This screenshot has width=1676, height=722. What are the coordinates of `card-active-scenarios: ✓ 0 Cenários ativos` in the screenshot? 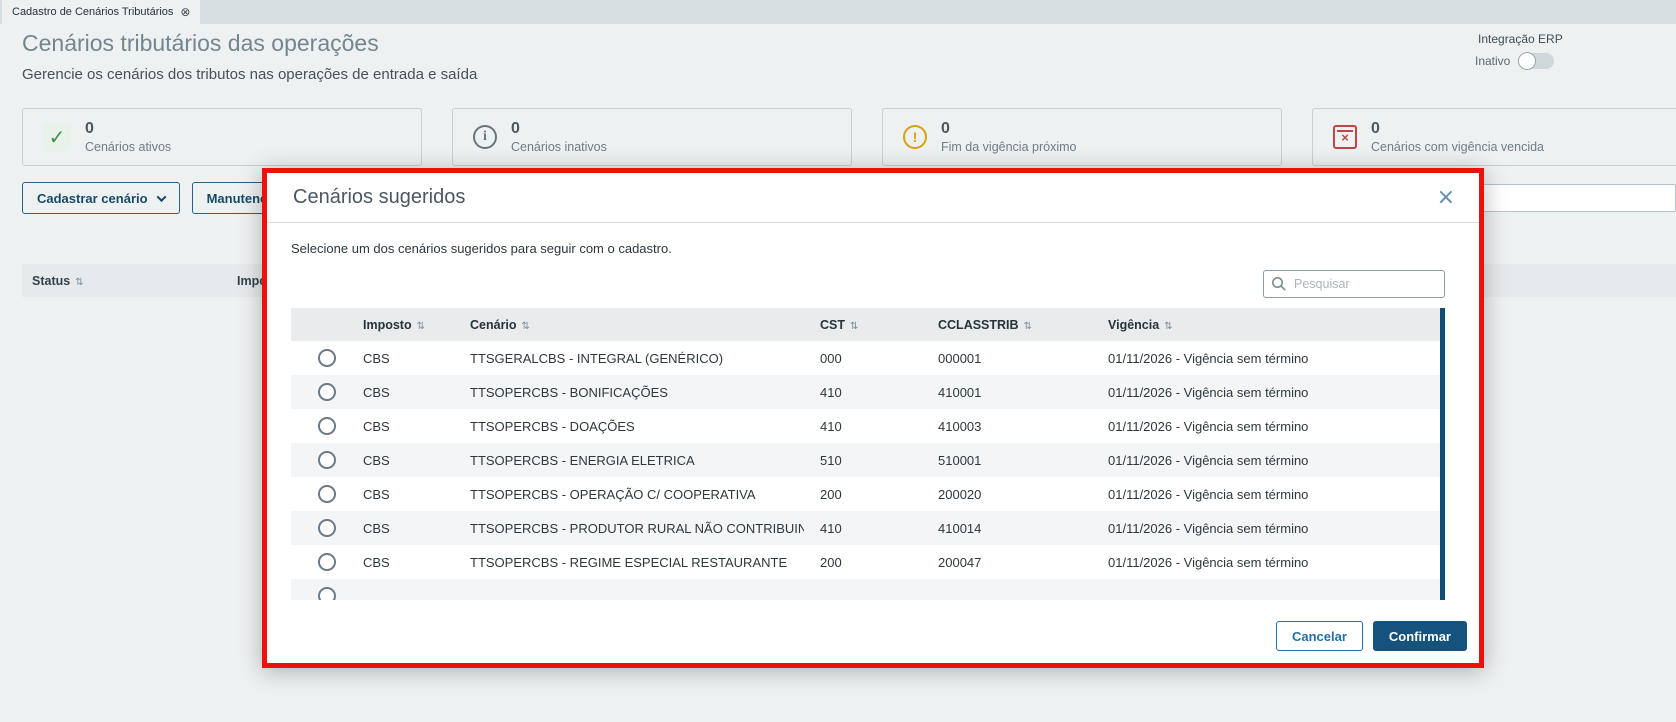 It's located at (222, 137).